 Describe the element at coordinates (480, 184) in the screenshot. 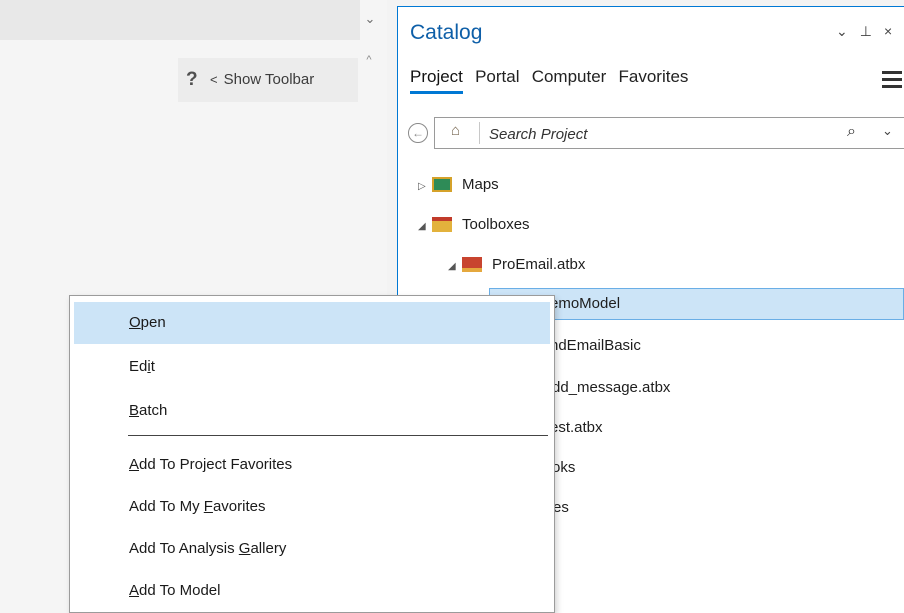

I see `tree-item-label: Maps` at that location.